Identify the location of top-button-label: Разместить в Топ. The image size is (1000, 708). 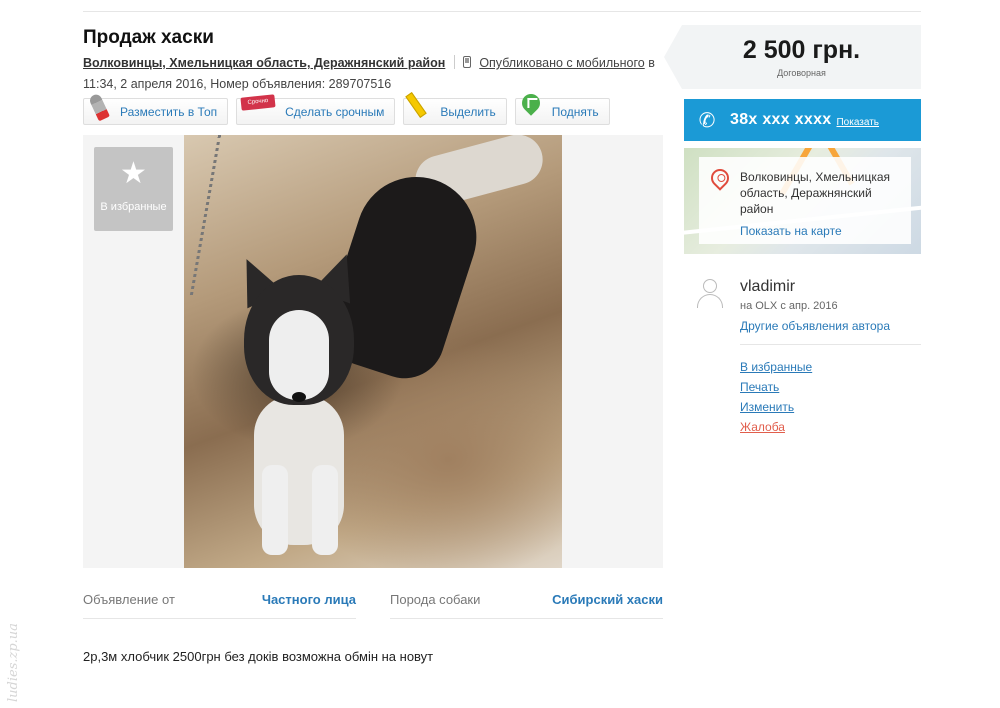
(169, 111).